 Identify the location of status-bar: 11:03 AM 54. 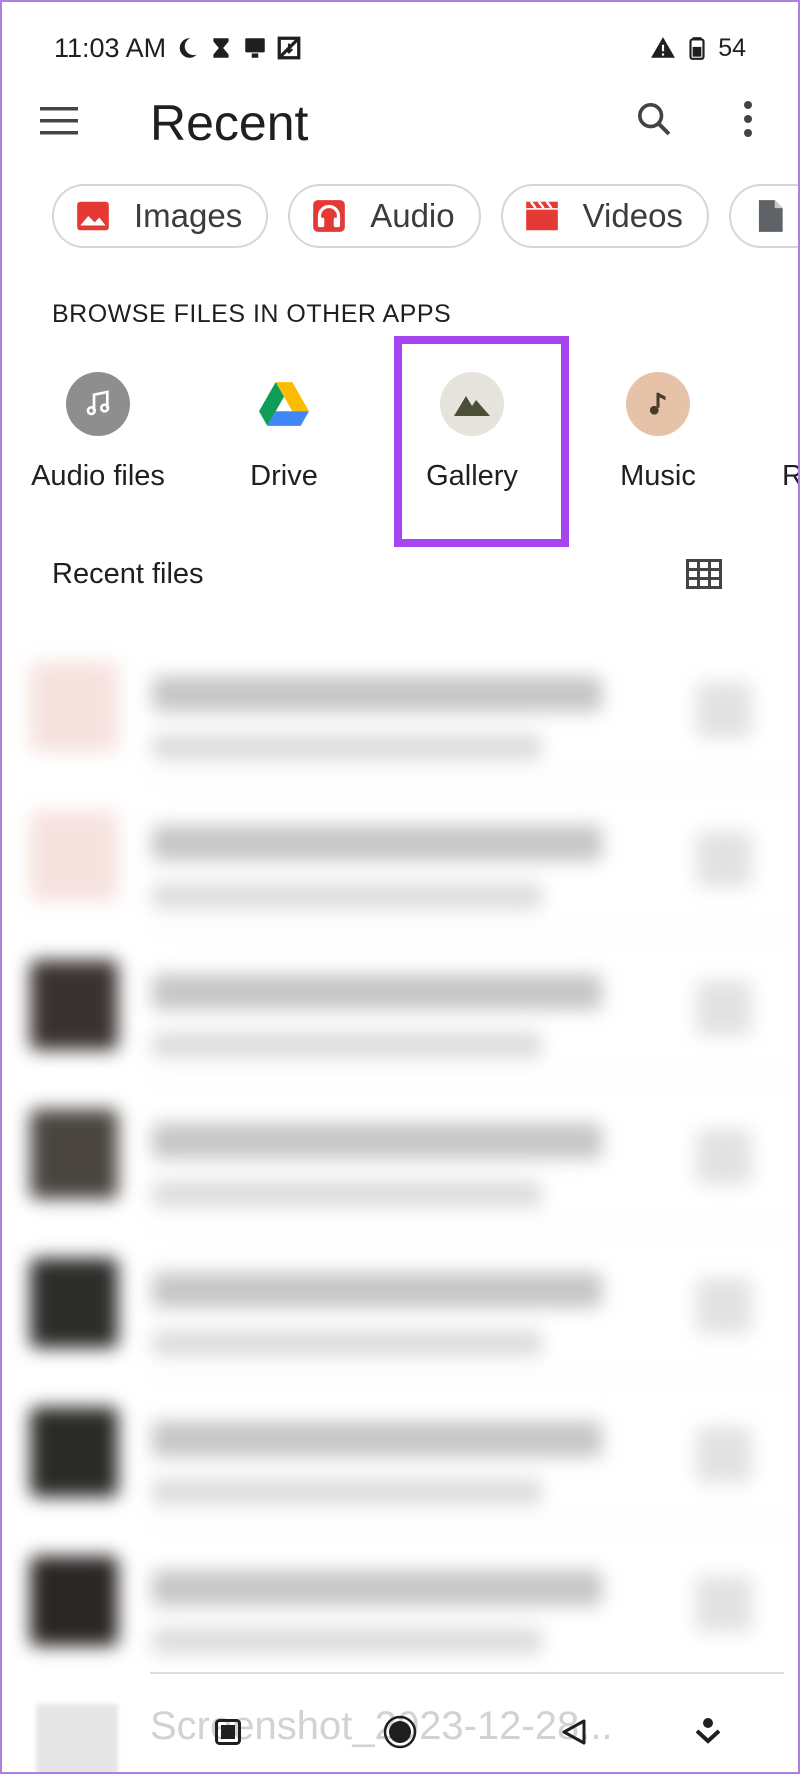
(400, 48).